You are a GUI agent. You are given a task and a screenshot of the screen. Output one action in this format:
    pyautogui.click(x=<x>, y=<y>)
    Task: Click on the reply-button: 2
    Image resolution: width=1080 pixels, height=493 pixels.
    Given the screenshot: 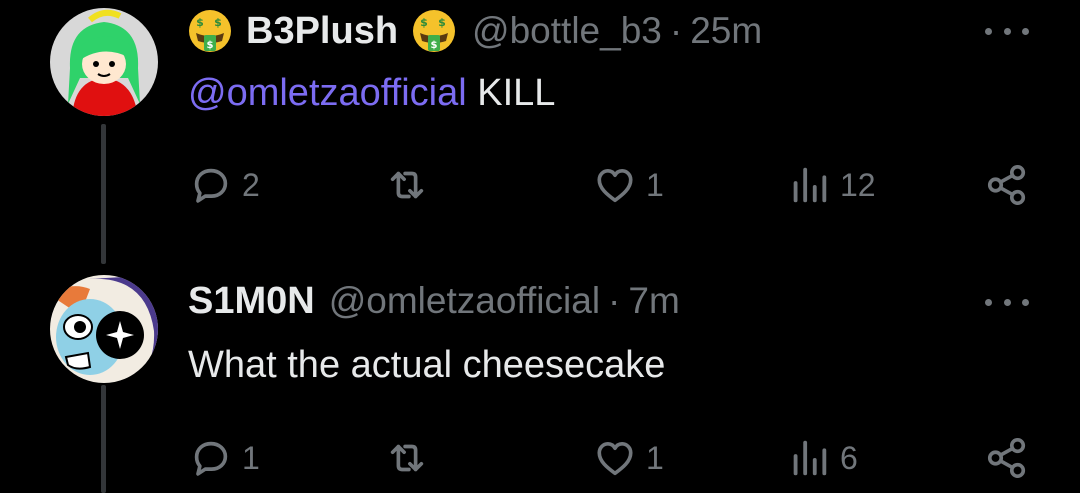 What is the action you would take?
    pyautogui.click(x=224, y=185)
    